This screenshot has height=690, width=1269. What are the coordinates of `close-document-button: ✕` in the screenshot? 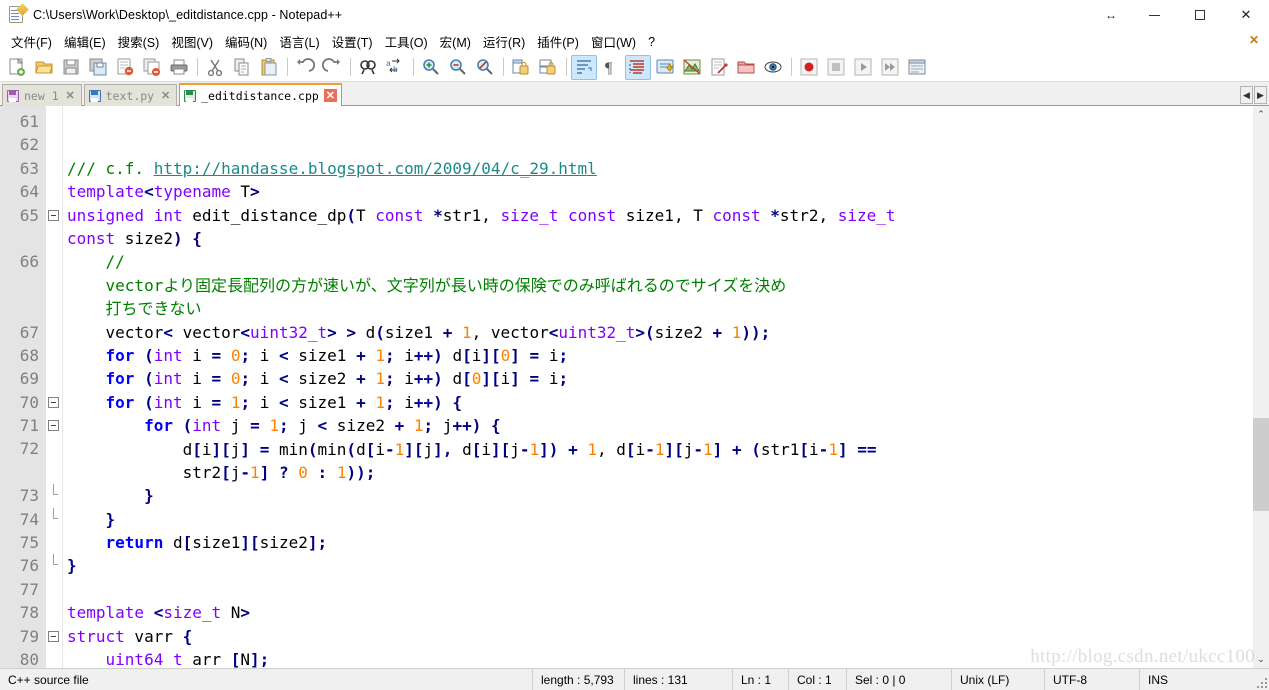 It's located at (1254, 40).